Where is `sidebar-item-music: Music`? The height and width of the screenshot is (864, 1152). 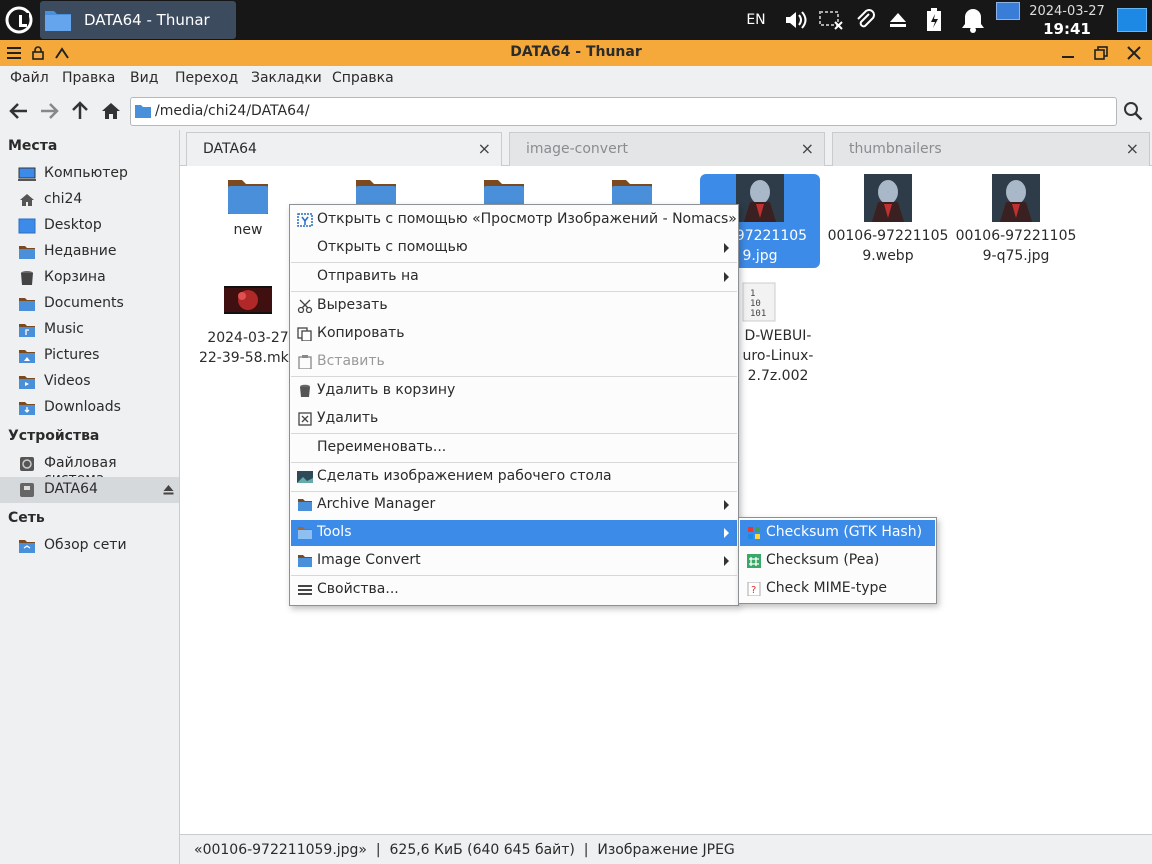 sidebar-item-music: Music is located at coordinates (89, 330).